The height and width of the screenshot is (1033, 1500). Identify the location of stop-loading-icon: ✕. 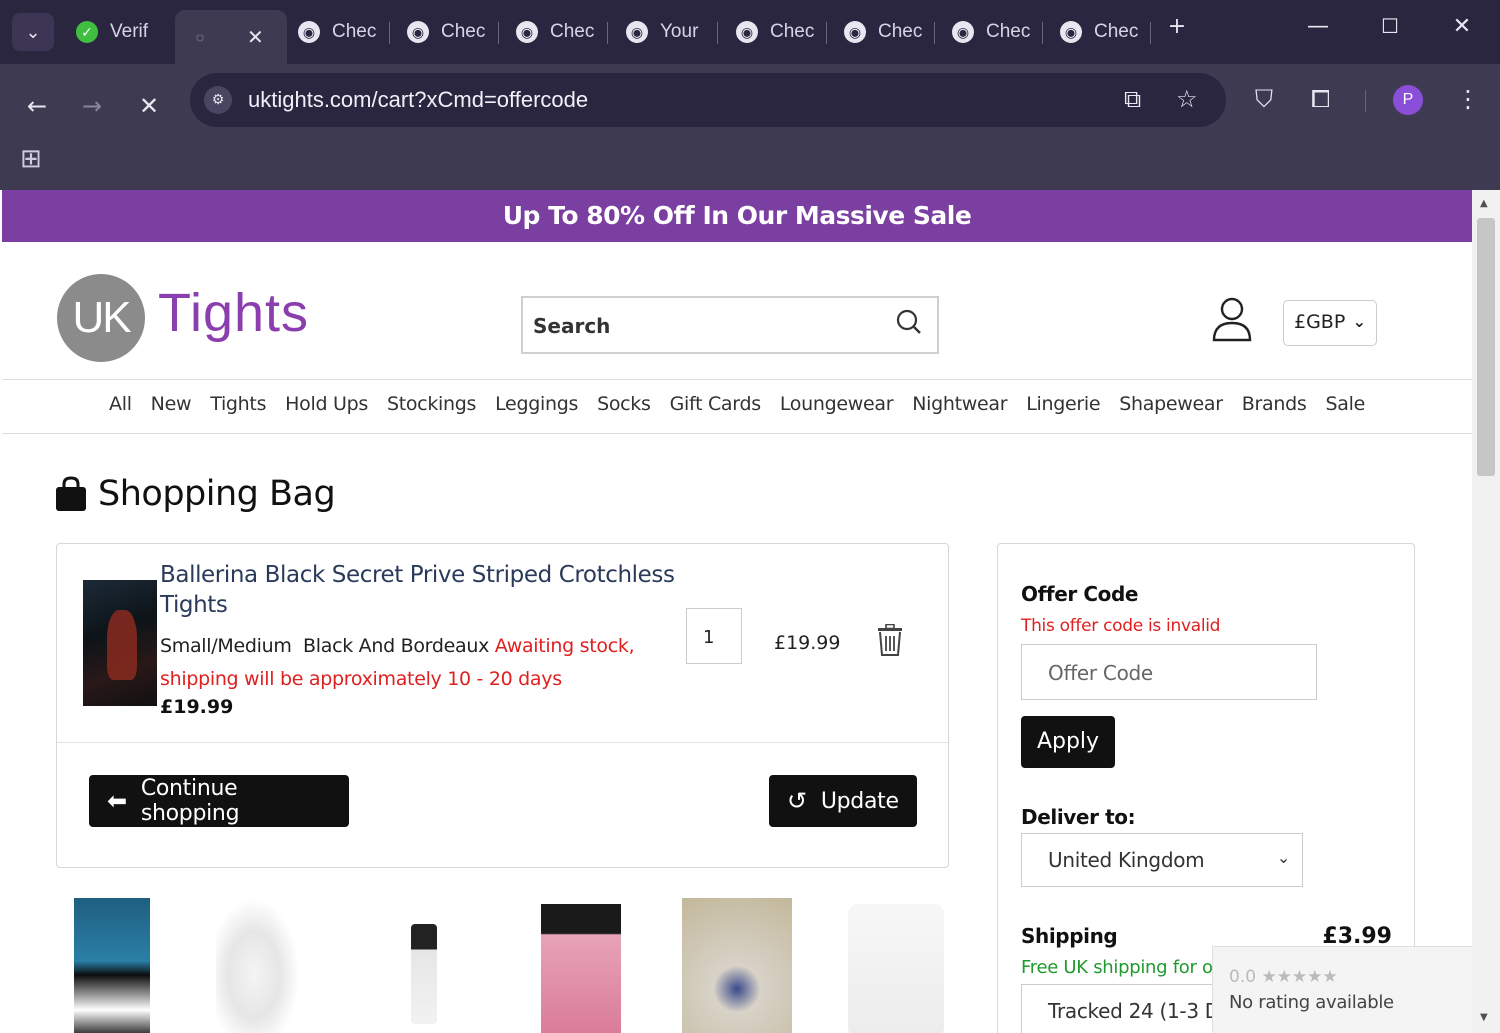
(149, 106).